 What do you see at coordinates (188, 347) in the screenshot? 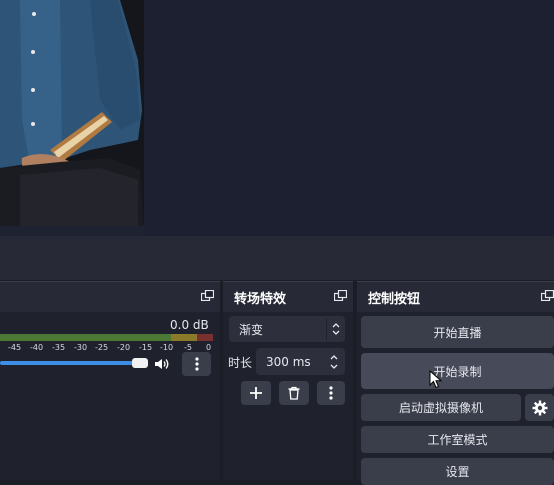
I see `meter-tick-label: -5` at bounding box center [188, 347].